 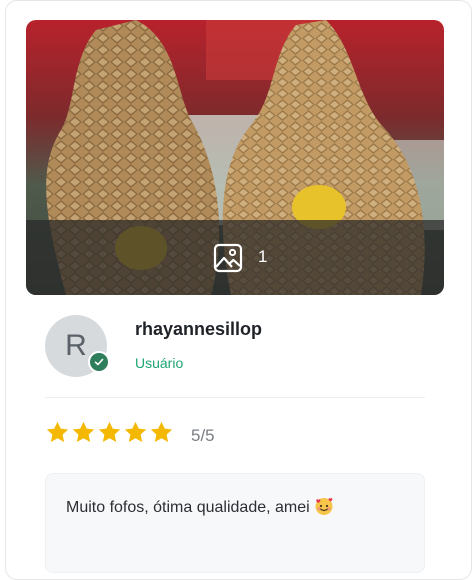 What do you see at coordinates (198, 329) in the screenshot?
I see `username: rhayannesillop` at bounding box center [198, 329].